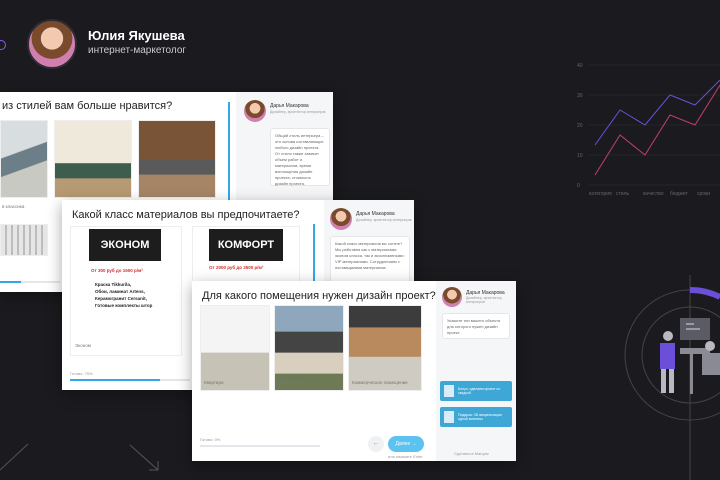 The height and width of the screenshot is (480, 720). I want to click on progress-label: Готово: 75%, so click(81, 373).